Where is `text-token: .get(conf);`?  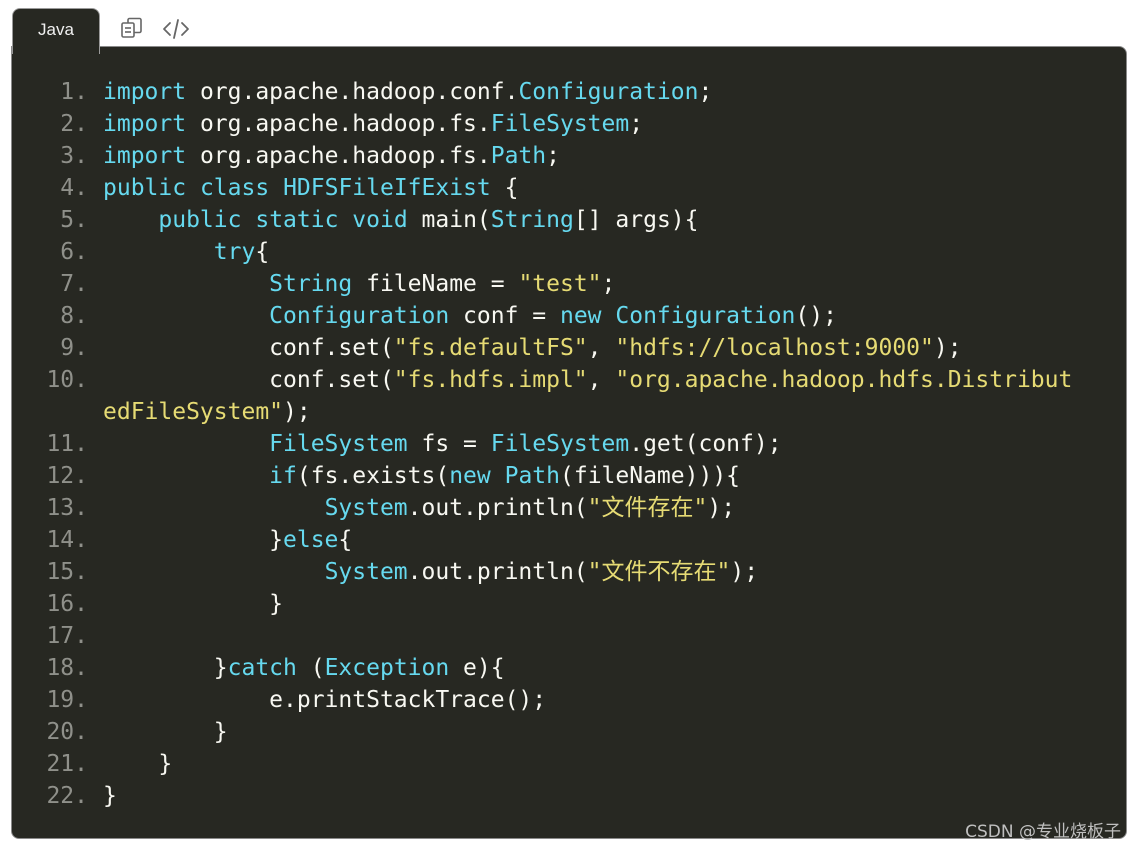 text-token: .get(conf); is located at coordinates (705, 444).